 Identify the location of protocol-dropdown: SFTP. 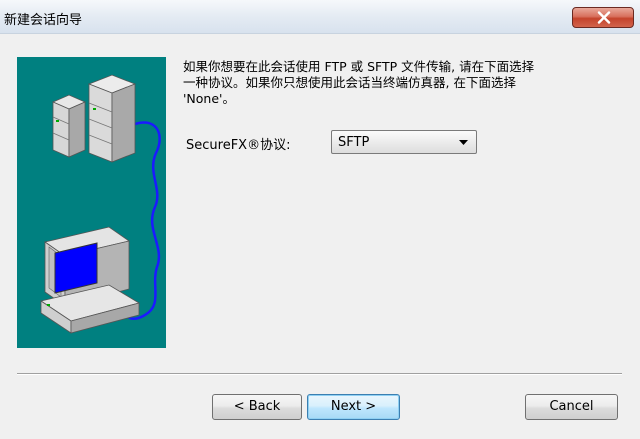
(404, 142).